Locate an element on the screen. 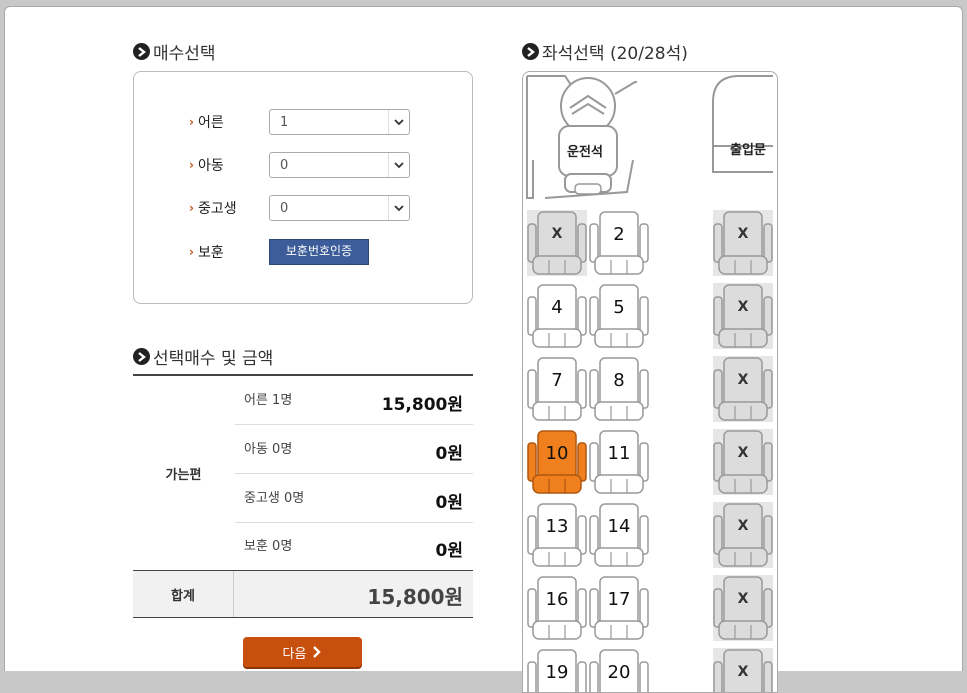 The image size is (967, 693). table-row: 보훈 0명 0원 is located at coordinates (354, 546).